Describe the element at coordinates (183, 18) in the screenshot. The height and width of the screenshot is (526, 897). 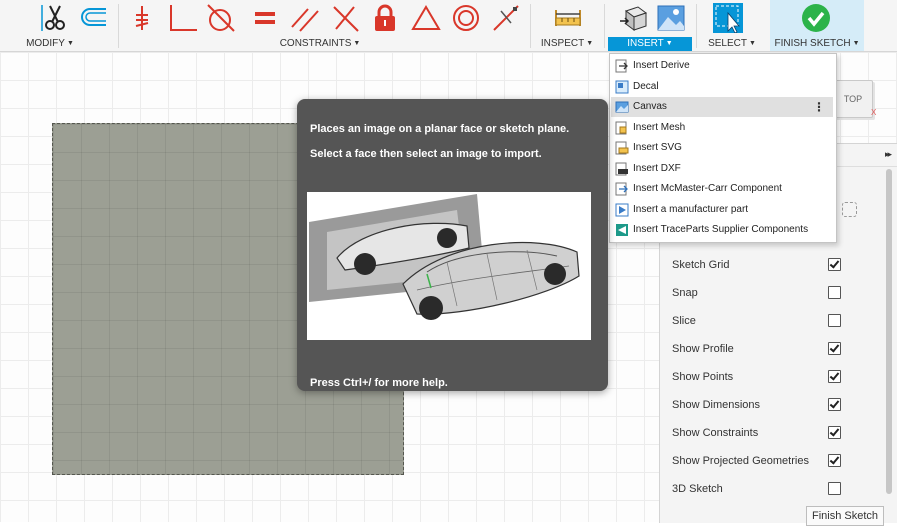
I see `horizontal-vertical-icon` at that location.